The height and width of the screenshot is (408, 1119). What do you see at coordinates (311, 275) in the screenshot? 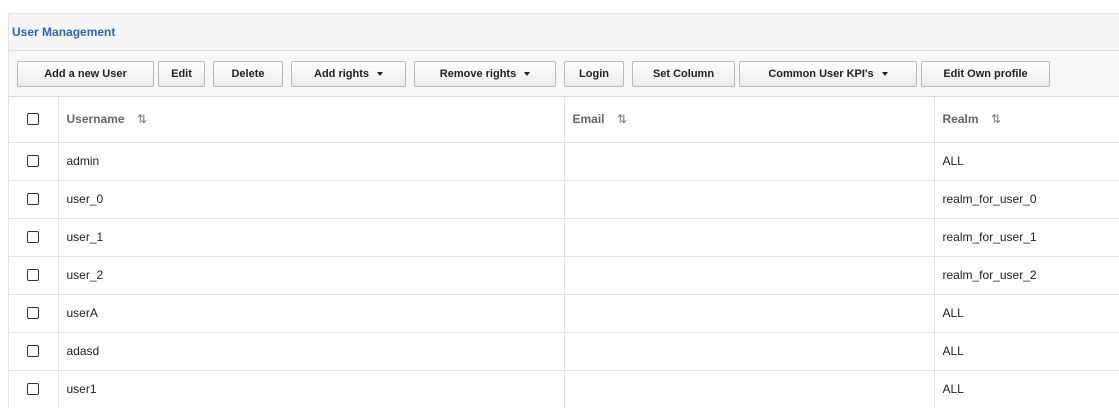
I see `username-cell: user_2` at bounding box center [311, 275].